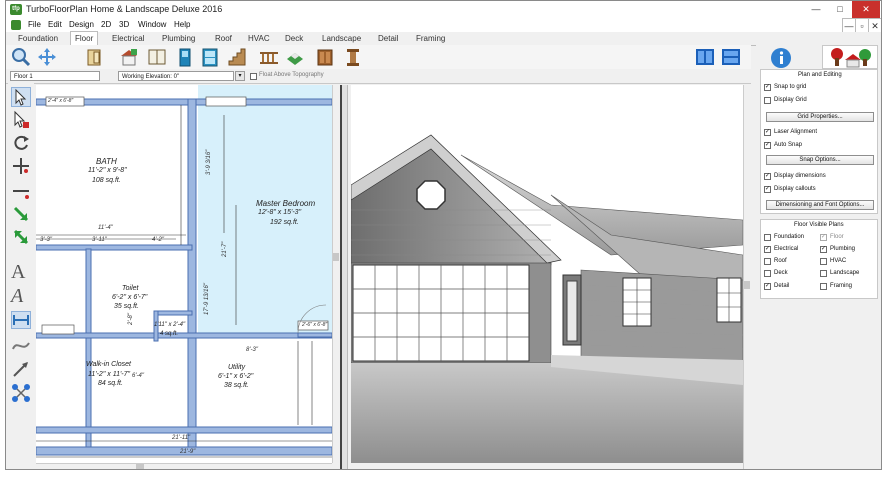 This screenshot has width=886, height=494. What do you see at coordinates (388, 38) in the screenshot?
I see `tab-detail: Detail` at bounding box center [388, 38].